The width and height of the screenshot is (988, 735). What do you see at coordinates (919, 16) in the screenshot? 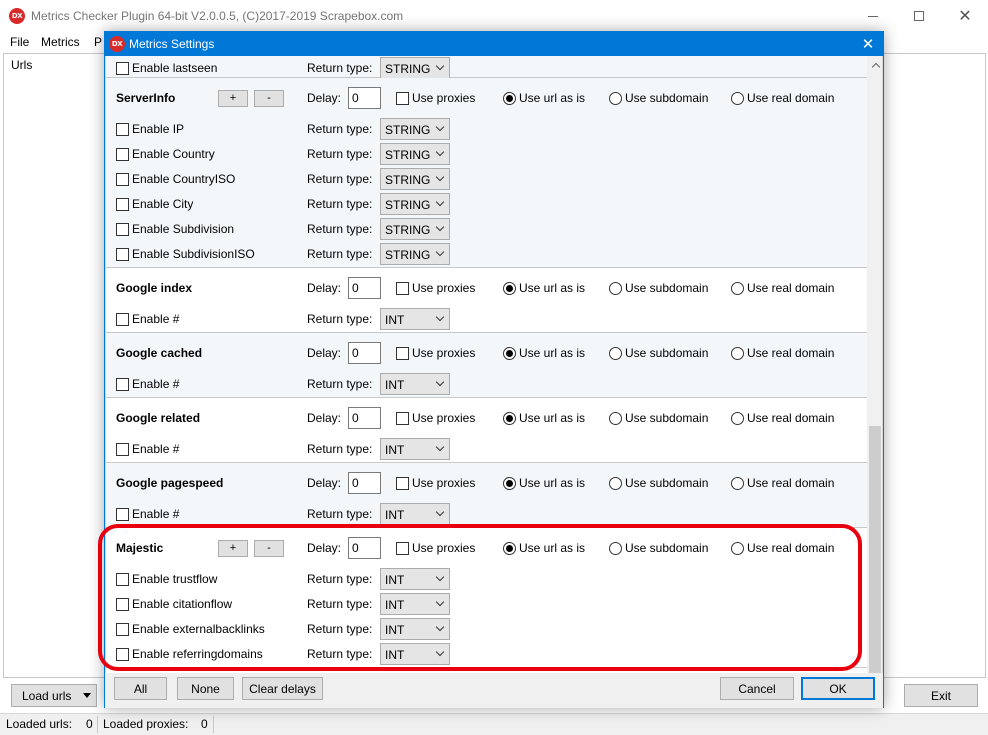
I see `maximize-icon` at bounding box center [919, 16].